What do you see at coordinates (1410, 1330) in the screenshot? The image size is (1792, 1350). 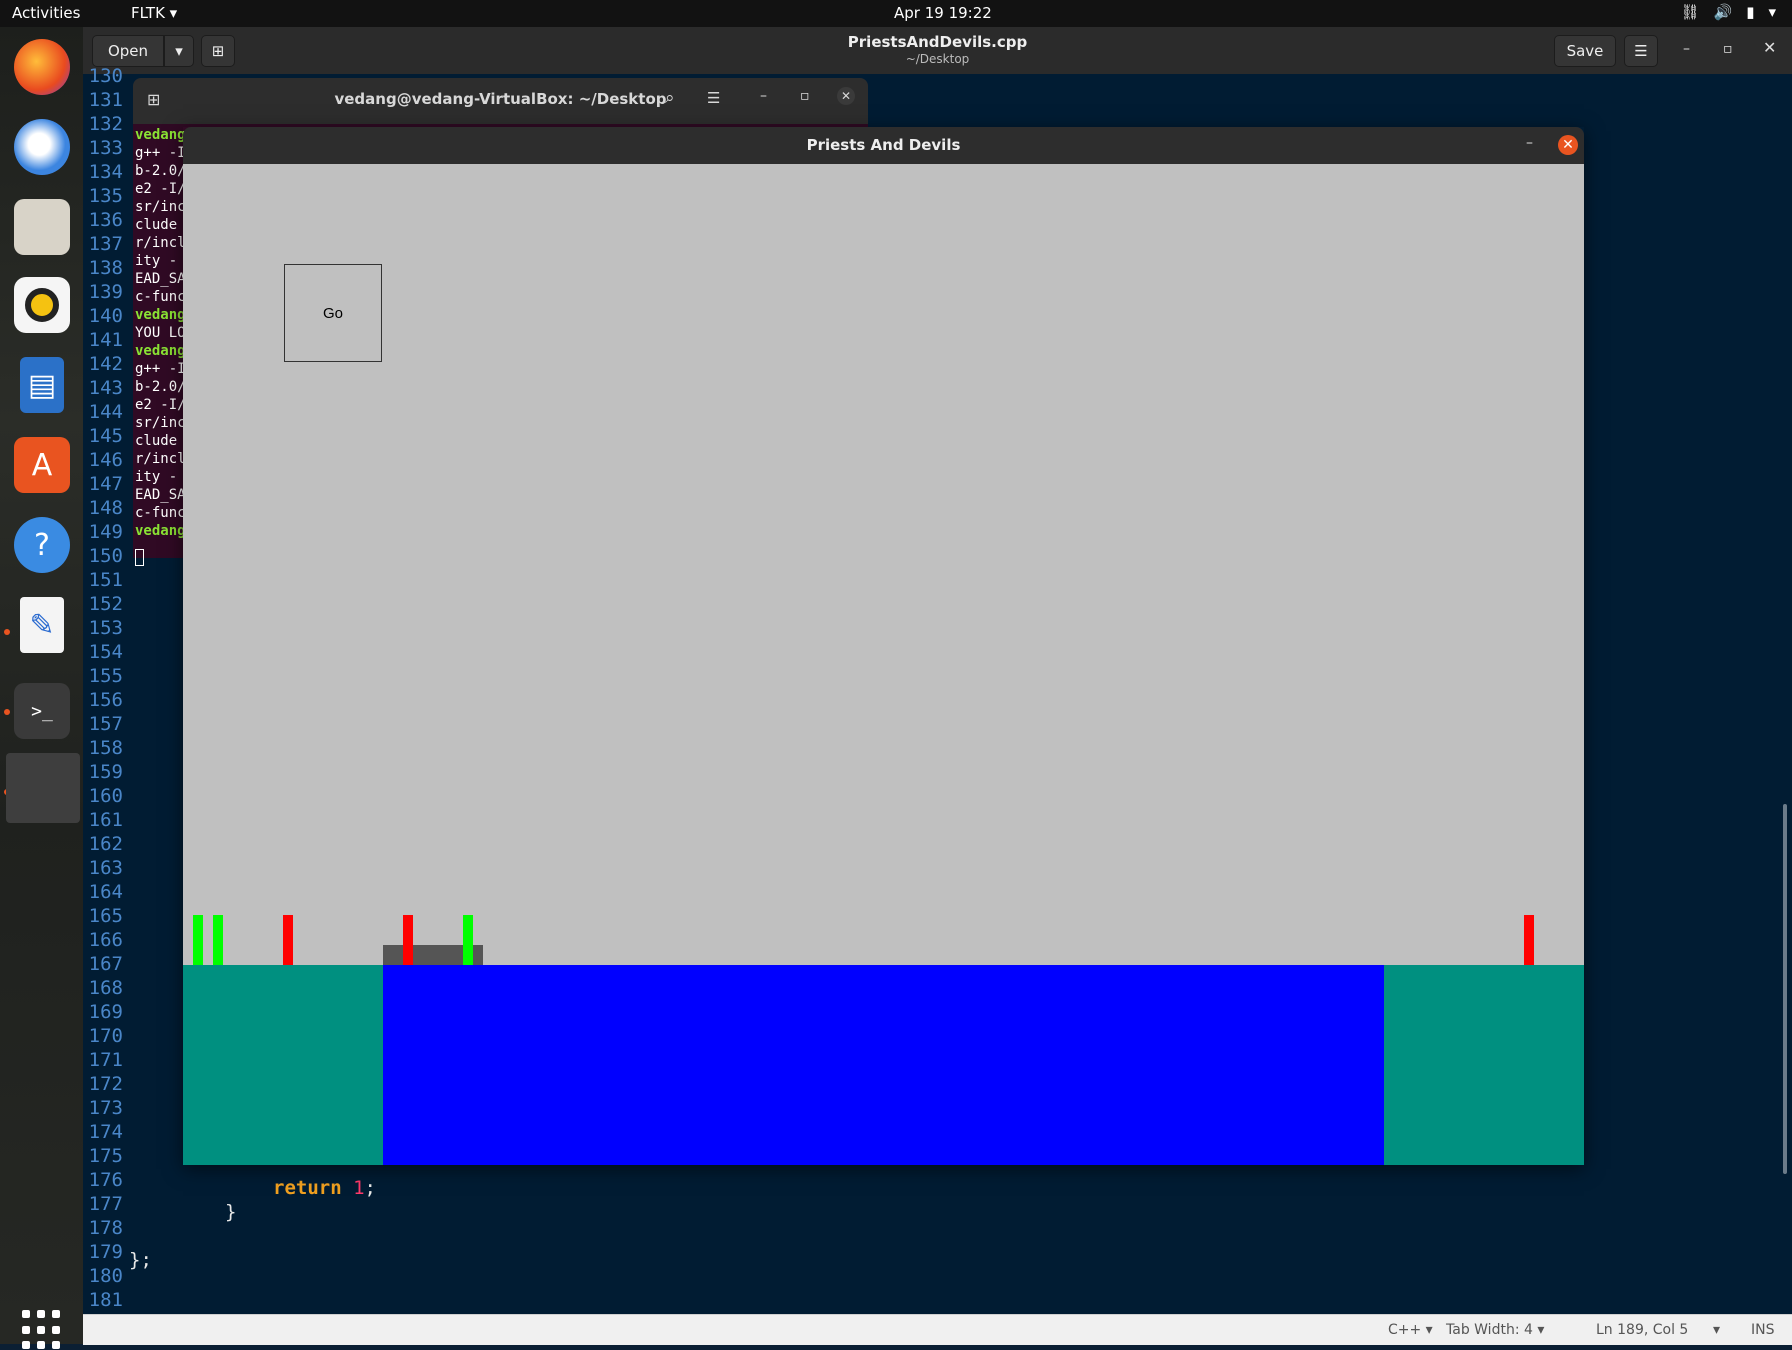 I see `language-selector: C++ ▾` at bounding box center [1410, 1330].